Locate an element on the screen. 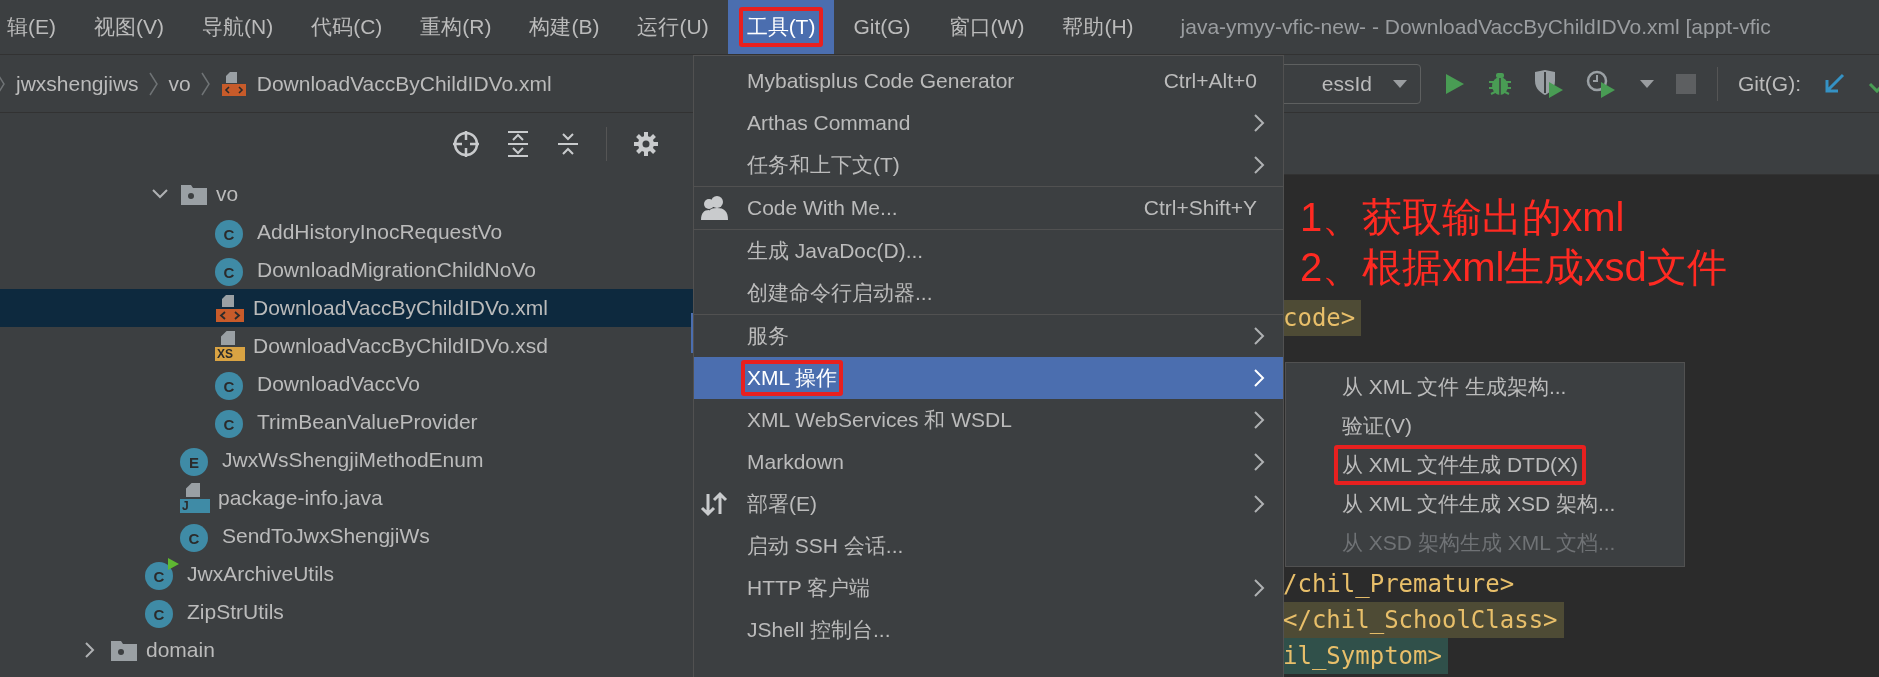  bug-icon is located at coordinates (1500, 83).